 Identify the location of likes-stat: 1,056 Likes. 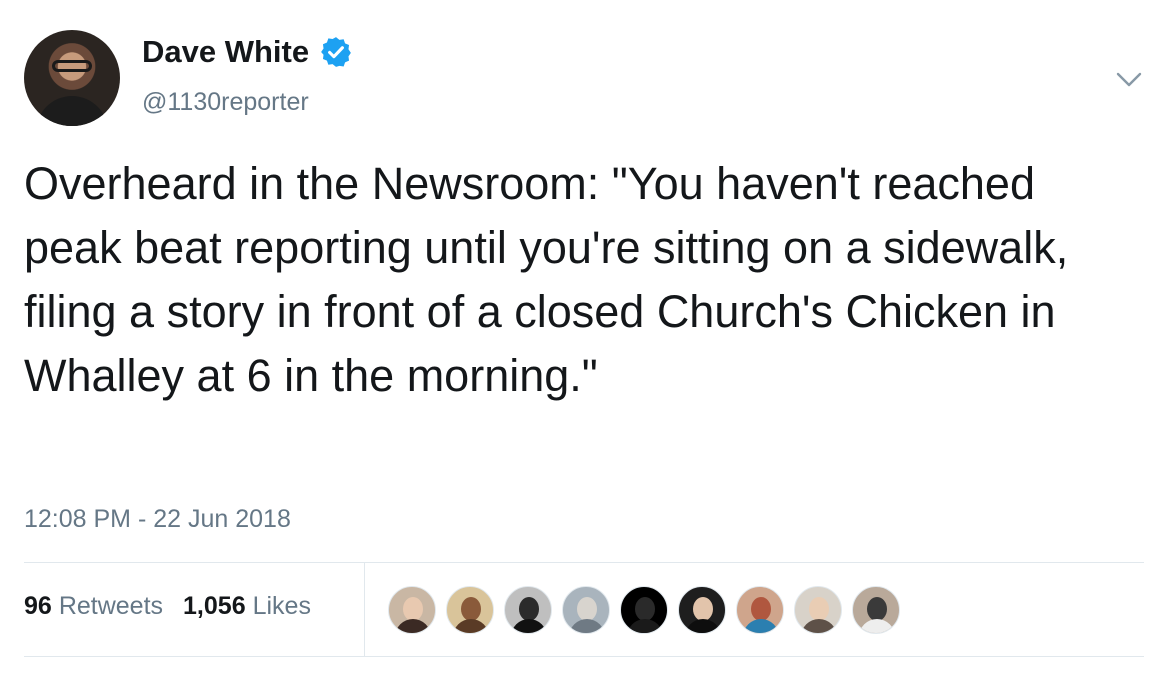
(247, 606).